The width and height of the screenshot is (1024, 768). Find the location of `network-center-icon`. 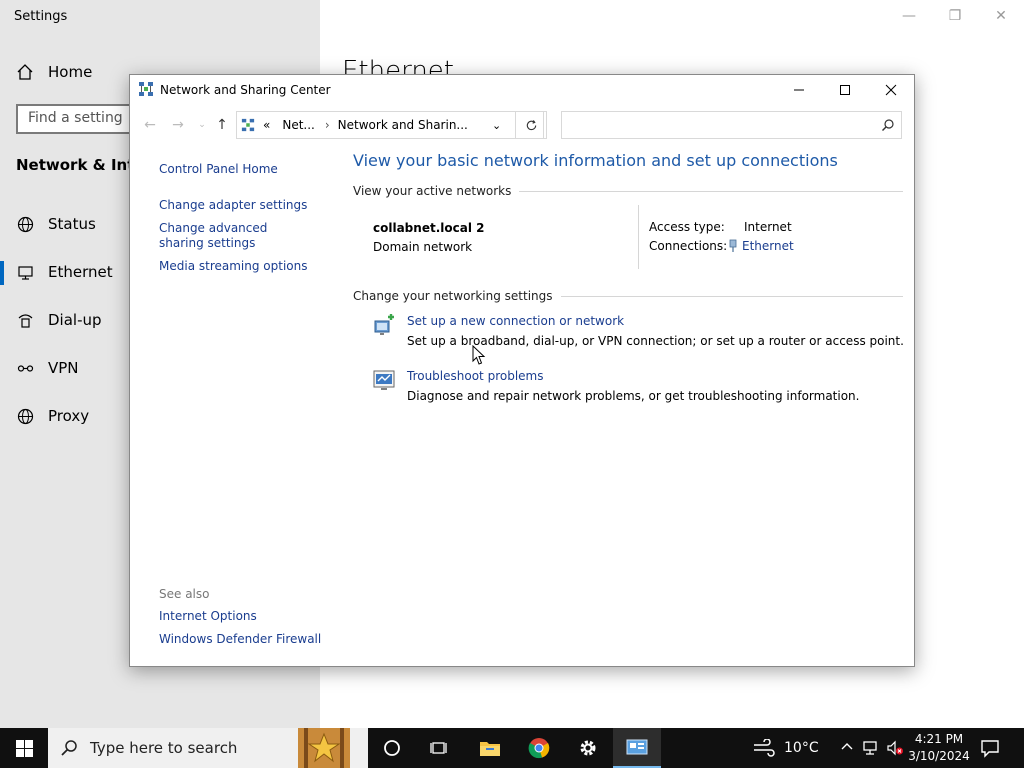

network-center-icon is located at coordinates (248, 125).